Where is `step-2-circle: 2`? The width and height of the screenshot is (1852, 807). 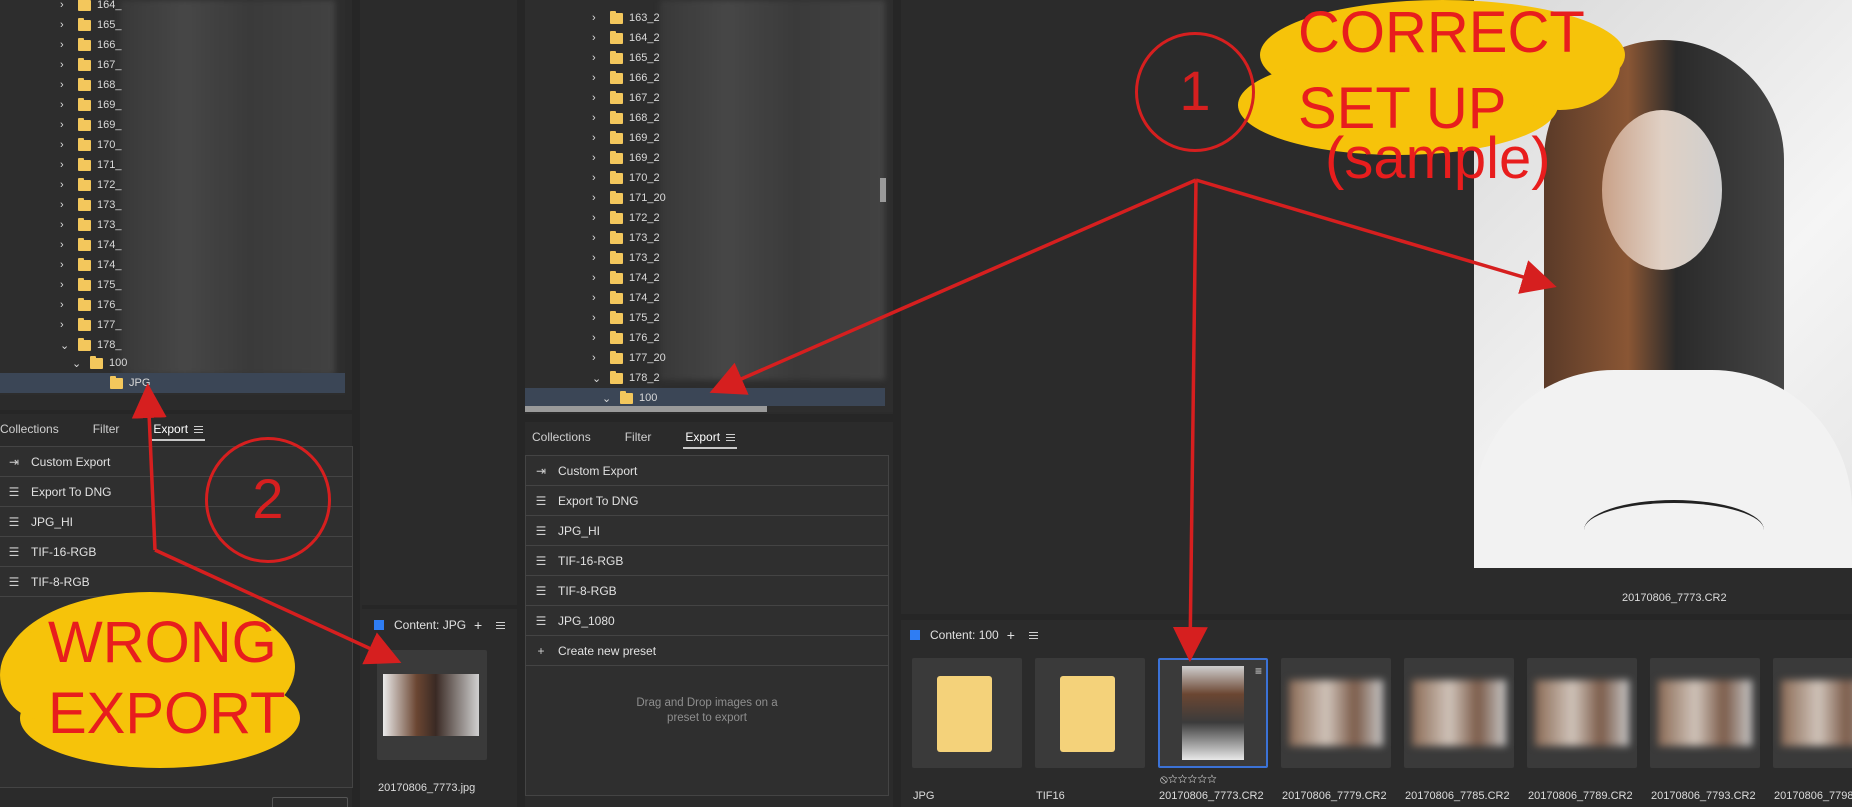 step-2-circle: 2 is located at coordinates (268, 500).